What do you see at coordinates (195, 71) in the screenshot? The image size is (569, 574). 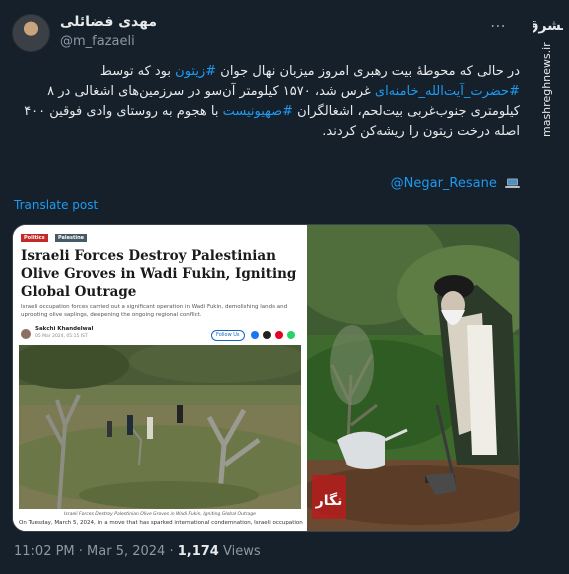 I see `hashtag-zeytoon: #زیتون` at bounding box center [195, 71].